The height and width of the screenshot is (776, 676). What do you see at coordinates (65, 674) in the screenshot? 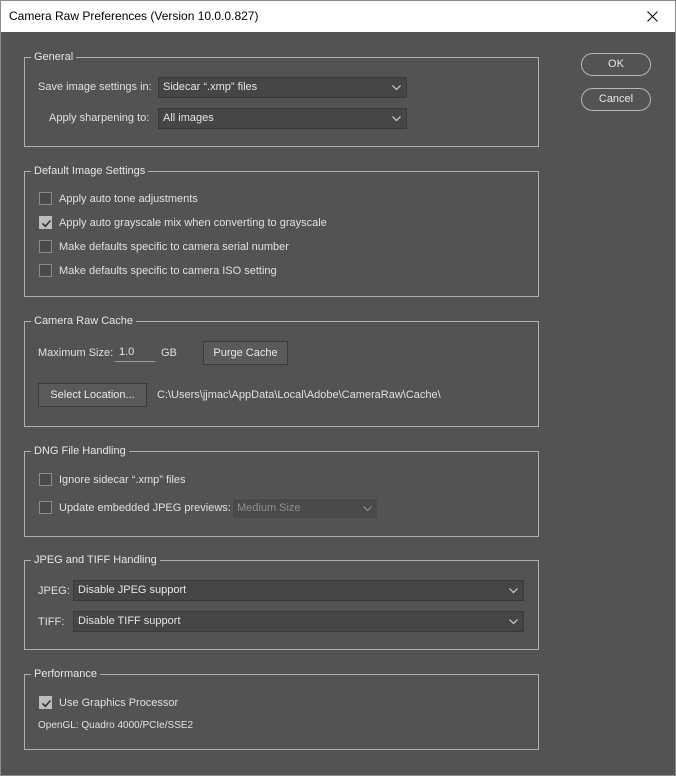
I see `performance-legend: Performance` at bounding box center [65, 674].